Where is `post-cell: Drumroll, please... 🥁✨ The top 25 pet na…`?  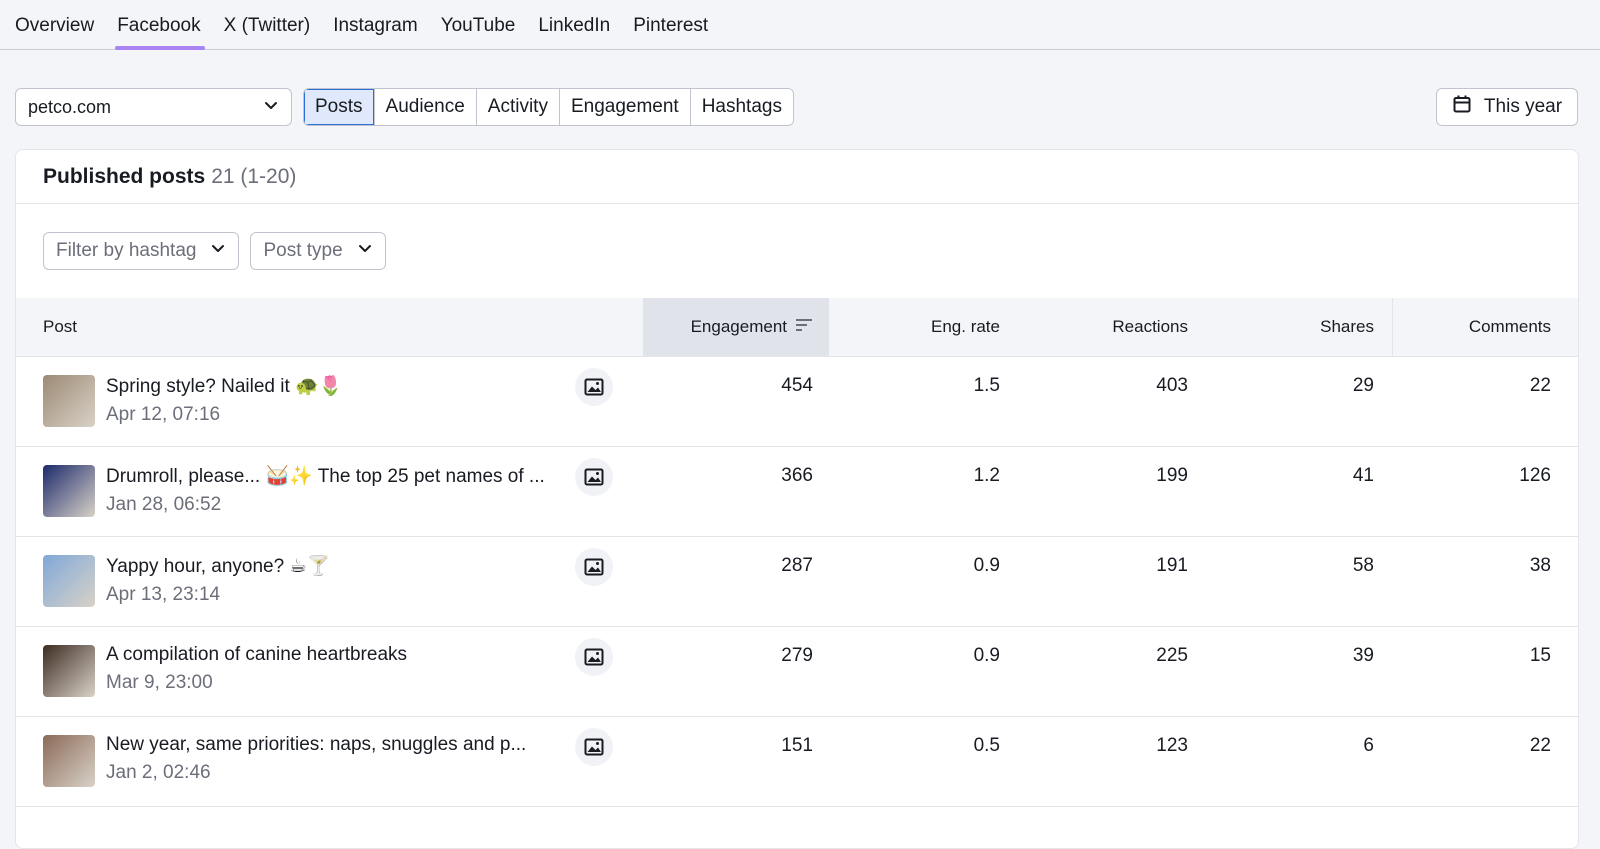 post-cell: Drumroll, please... 🥁✨ The top 25 pet na… is located at coordinates (329, 492).